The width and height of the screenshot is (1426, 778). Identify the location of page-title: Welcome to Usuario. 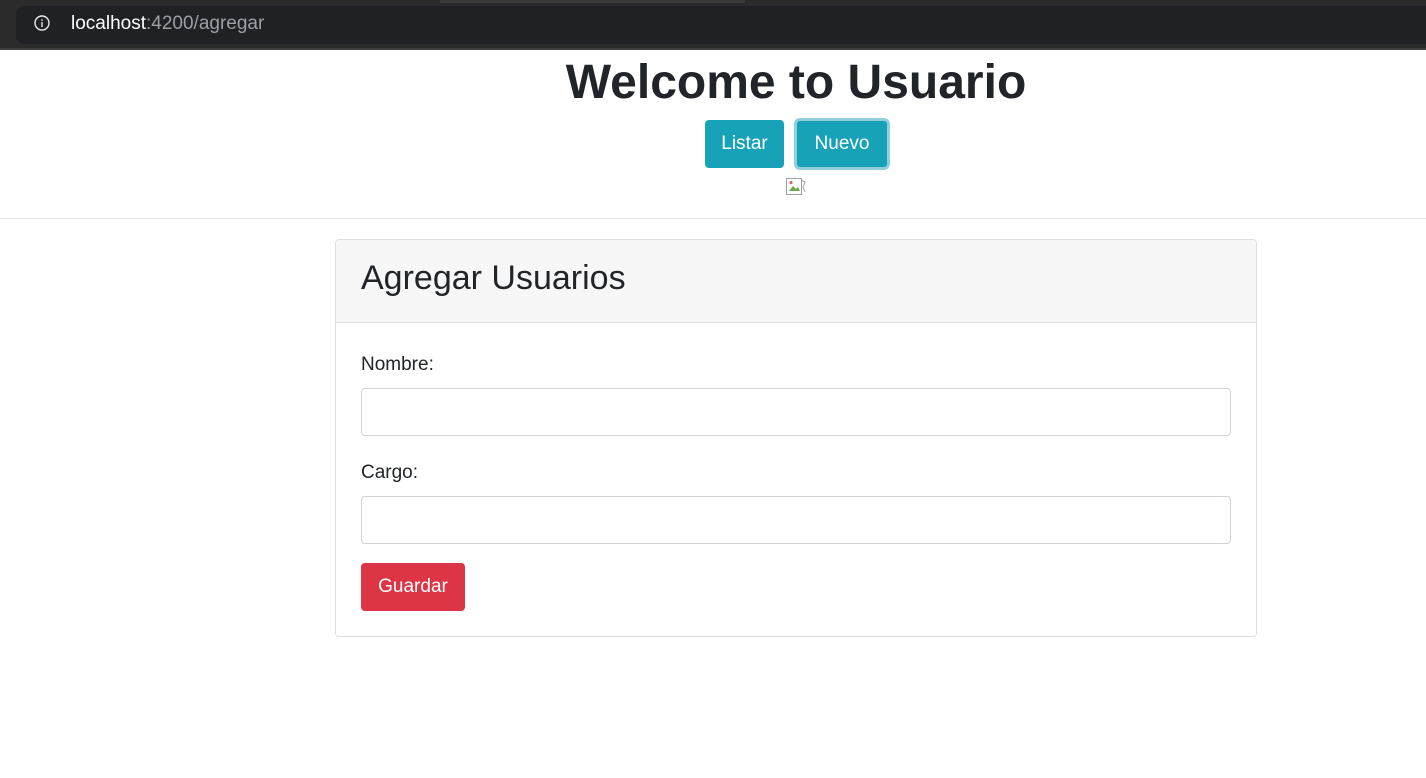
(796, 82).